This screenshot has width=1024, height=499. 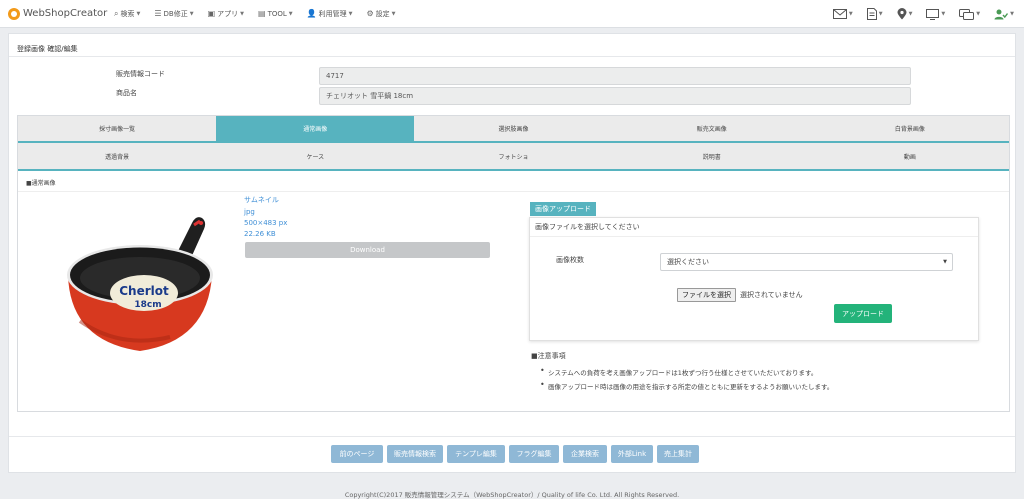 What do you see at coordinates (806, 262) in the screenshot?
I see `image-count-select: 選択ください ▼` at bounding box center [806, 262].